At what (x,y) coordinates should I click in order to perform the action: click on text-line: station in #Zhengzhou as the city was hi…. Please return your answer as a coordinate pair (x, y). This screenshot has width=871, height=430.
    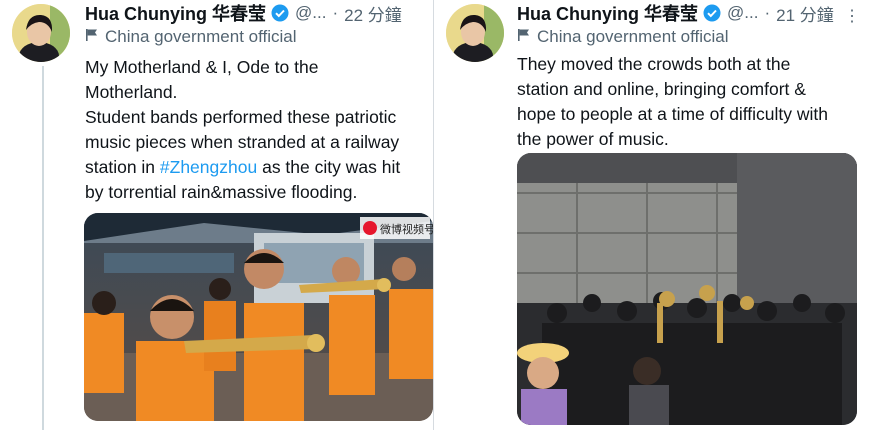
    Looking at the image, I should click on (259, 167).